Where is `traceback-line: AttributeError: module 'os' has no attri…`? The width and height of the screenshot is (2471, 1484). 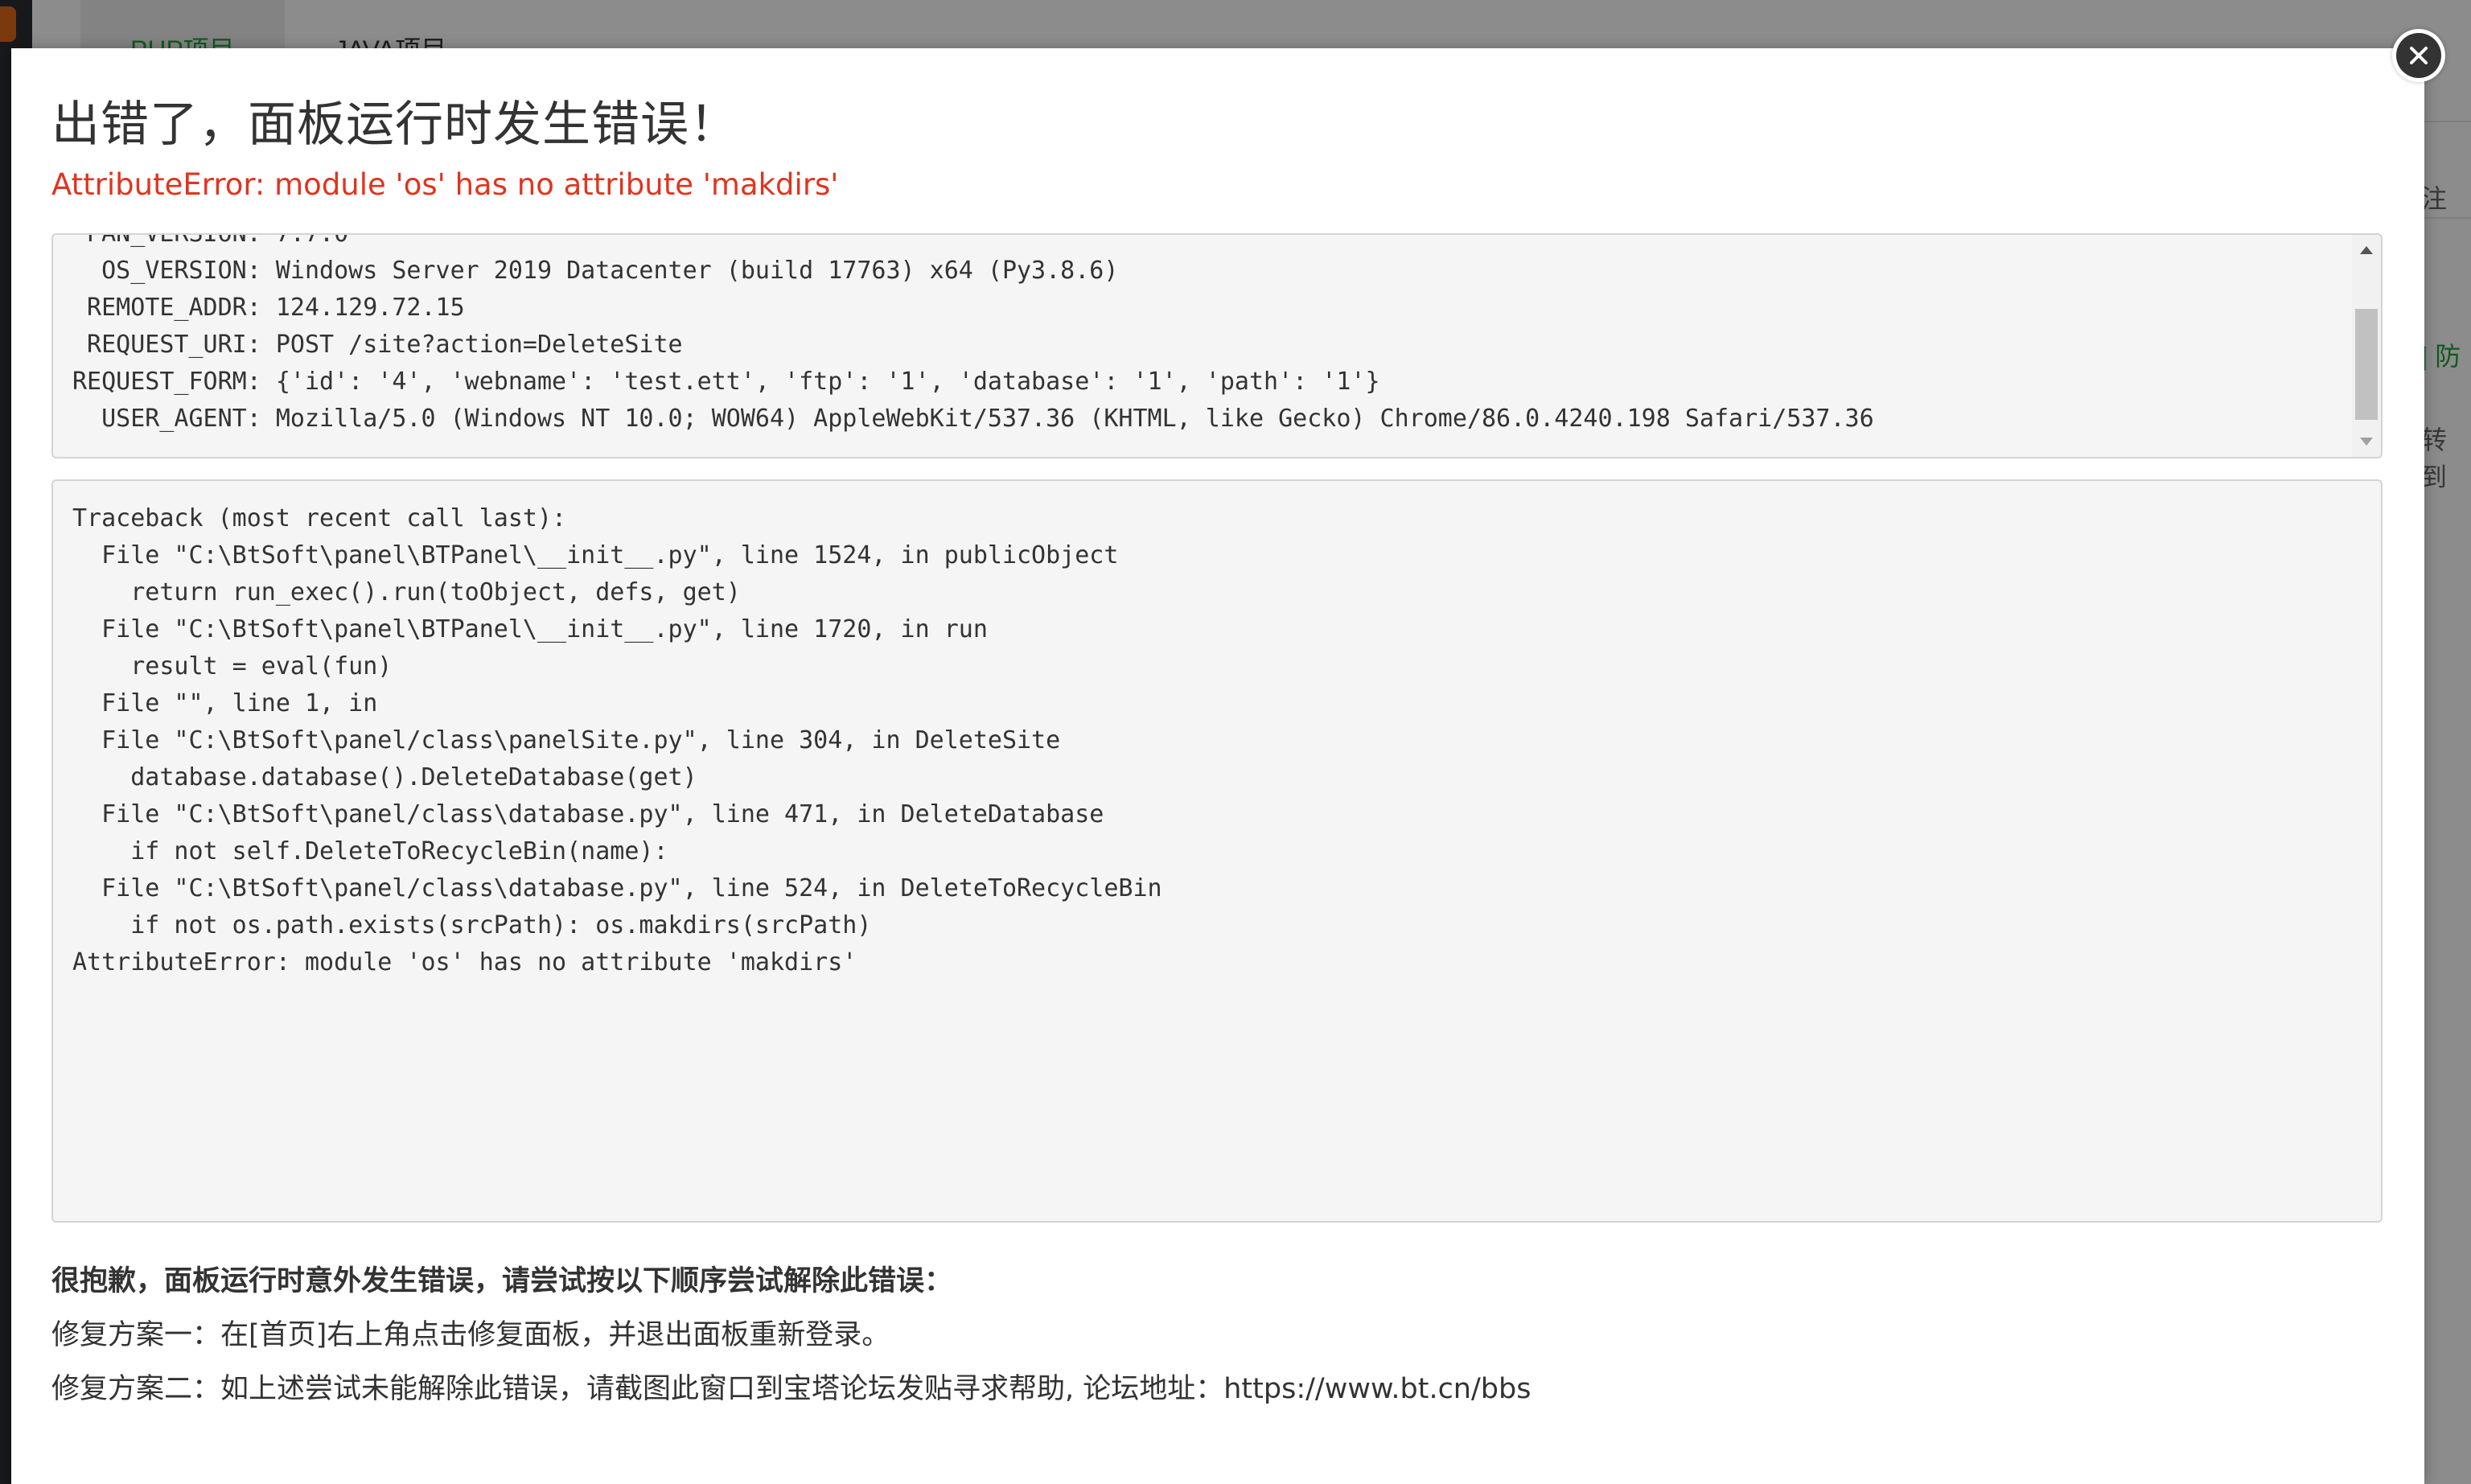 traceback-line: AttributeError: module 'os' has no attri… is located at coordinates (464, 962).